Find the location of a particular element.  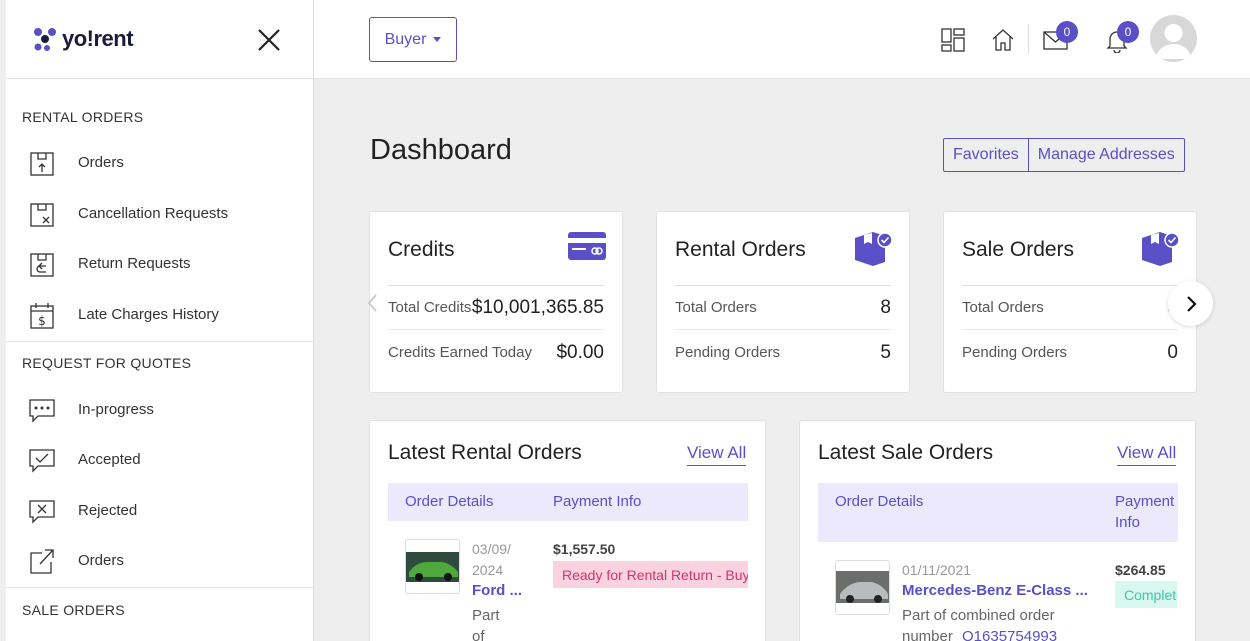

card-row: Pending Orders 5 is located at coordinates (783, 352).